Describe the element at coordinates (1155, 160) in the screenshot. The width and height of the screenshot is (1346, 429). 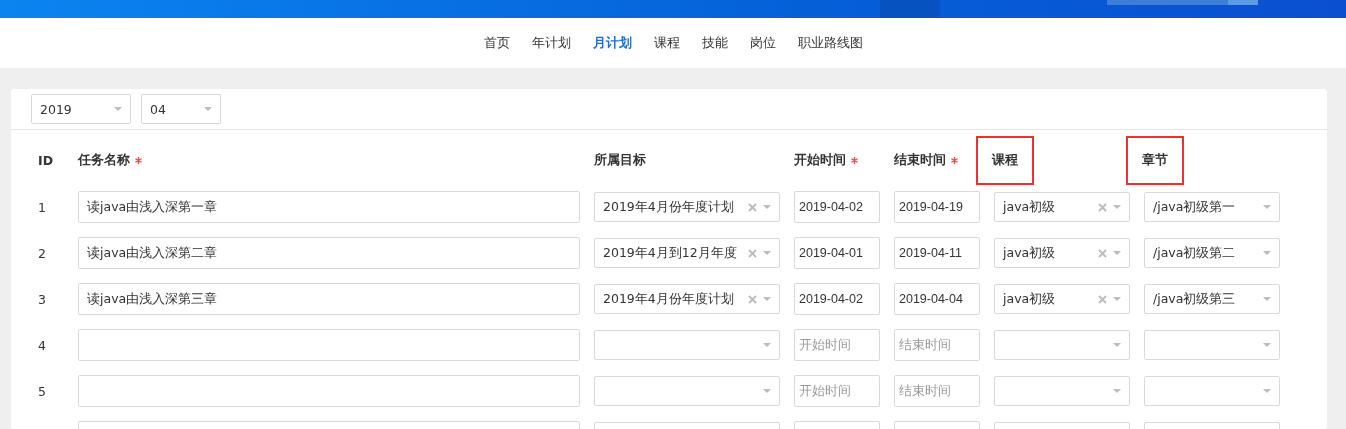
I see `highlighted-column-header: 章节` at that location.